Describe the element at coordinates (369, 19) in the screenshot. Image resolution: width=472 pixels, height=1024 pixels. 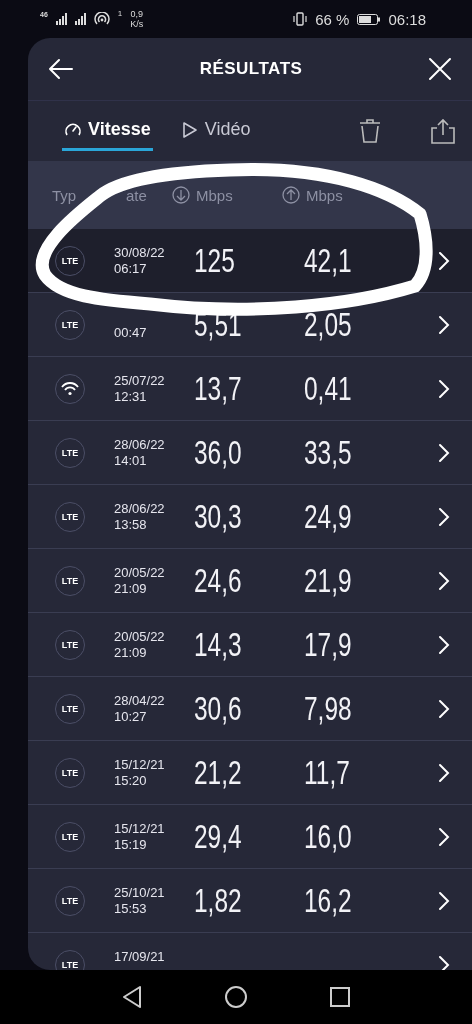
I see `battery-icon` at that location.